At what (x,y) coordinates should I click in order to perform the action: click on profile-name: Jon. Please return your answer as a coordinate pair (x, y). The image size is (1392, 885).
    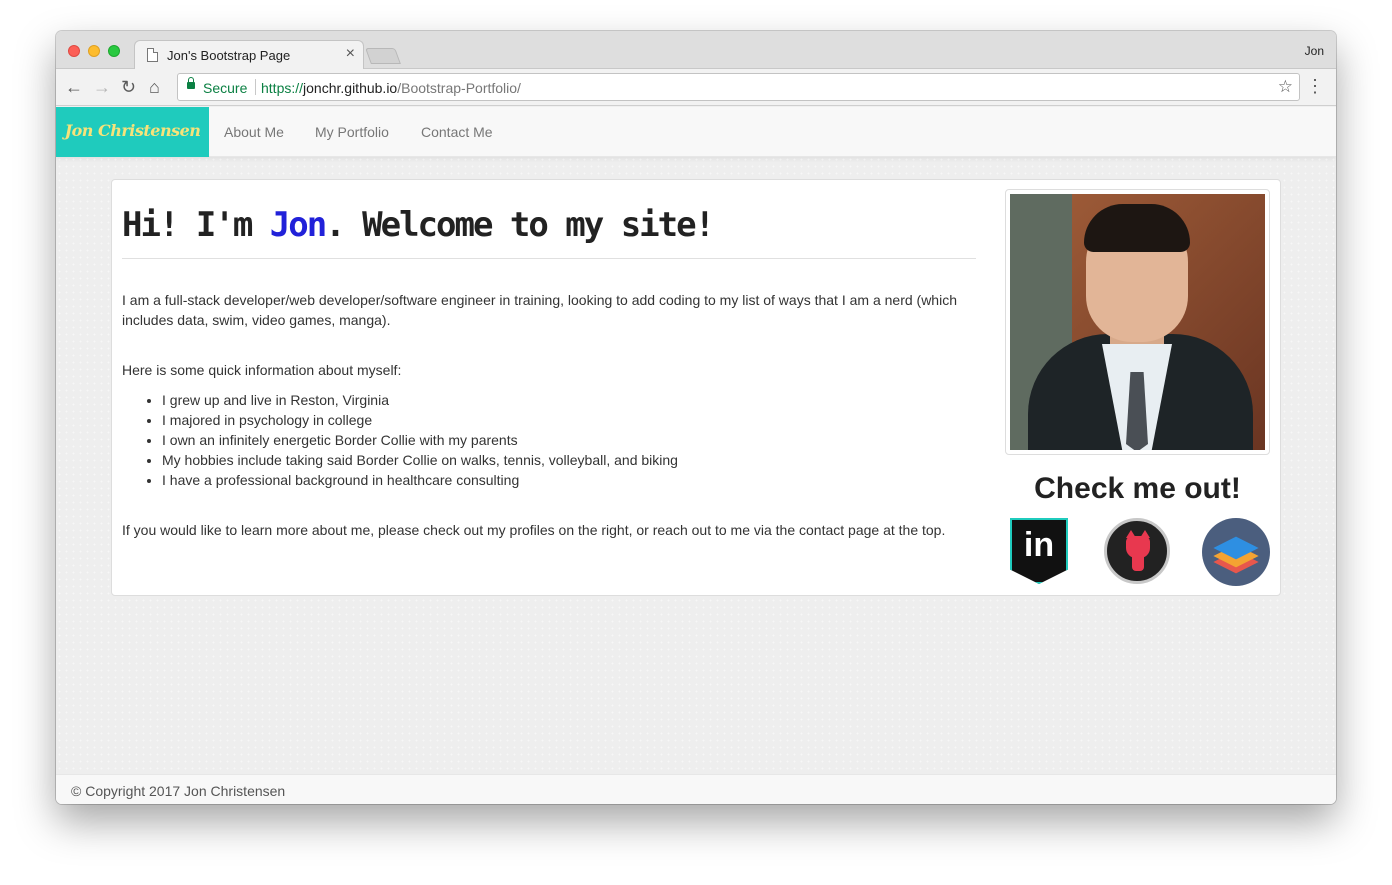
    Looking at the image, I should click on (1314, 51).